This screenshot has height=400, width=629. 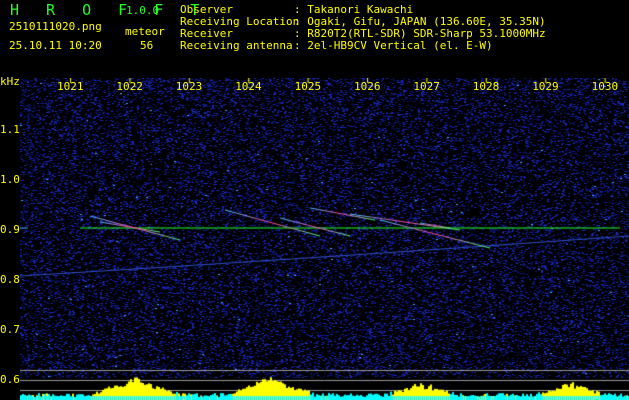 What do you see at coordinates (109, 10) in the screenshot?
I see `app-title: H R O F F T` at bounding box center [109, 10].